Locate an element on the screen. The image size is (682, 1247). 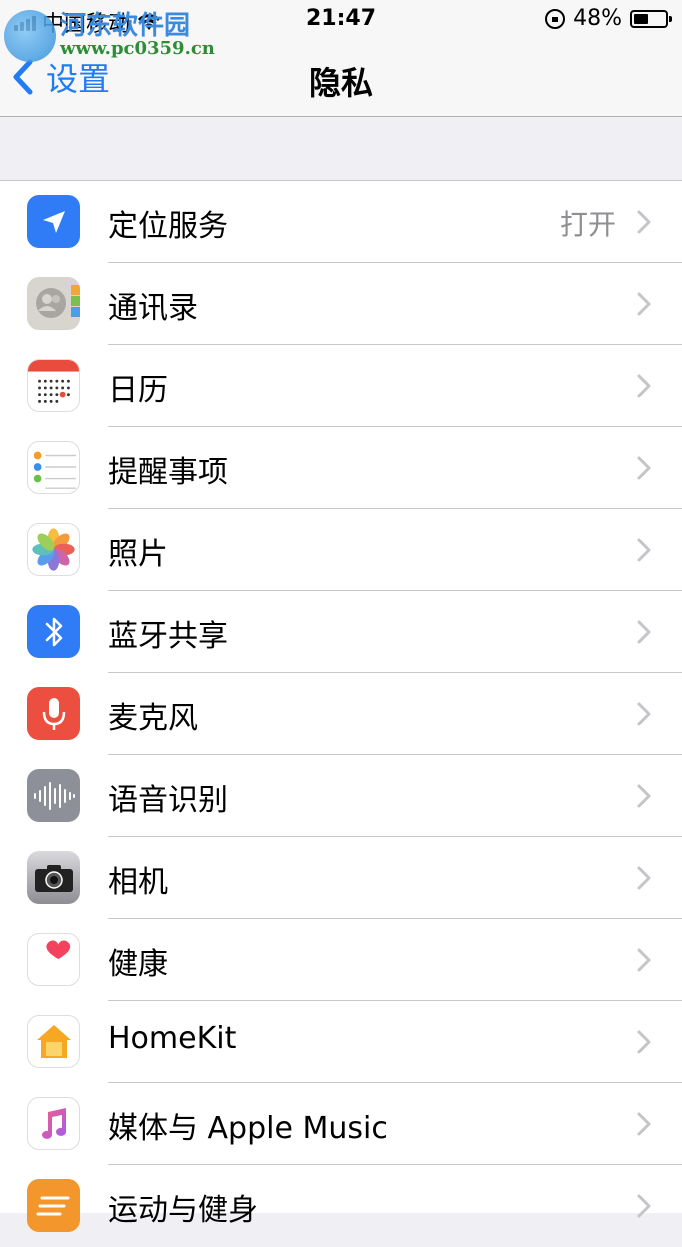
rotation-lock-icon is located at coordinates (555, 18).